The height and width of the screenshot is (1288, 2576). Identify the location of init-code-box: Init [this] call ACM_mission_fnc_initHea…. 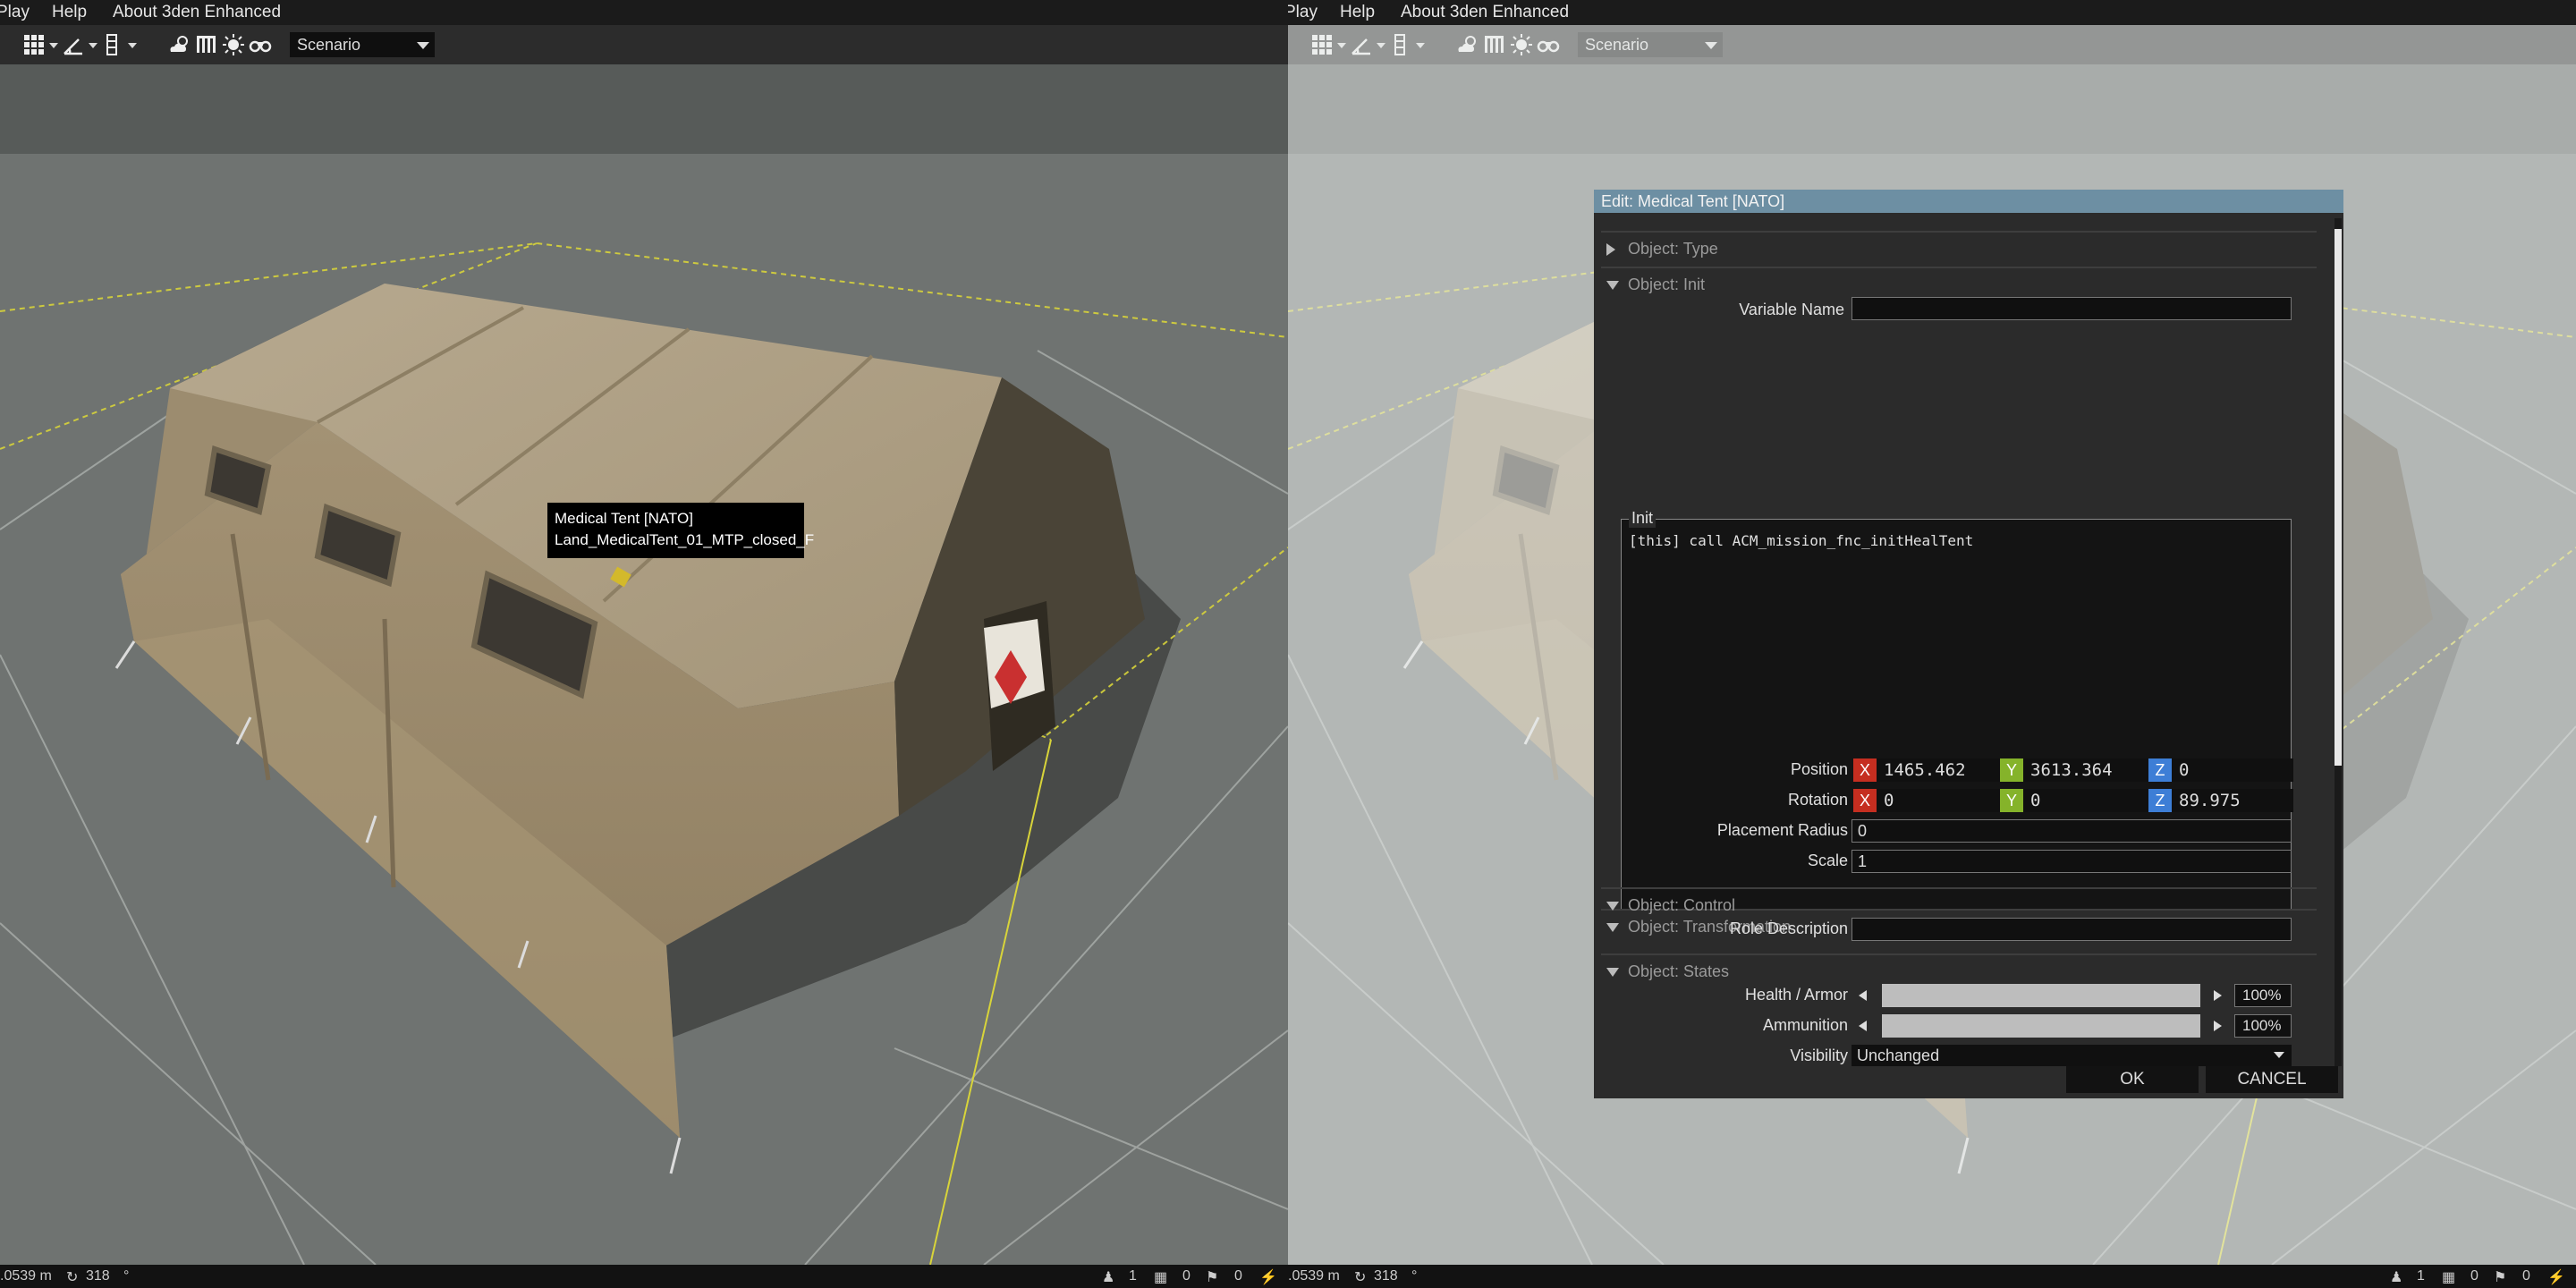
(1956, 710).